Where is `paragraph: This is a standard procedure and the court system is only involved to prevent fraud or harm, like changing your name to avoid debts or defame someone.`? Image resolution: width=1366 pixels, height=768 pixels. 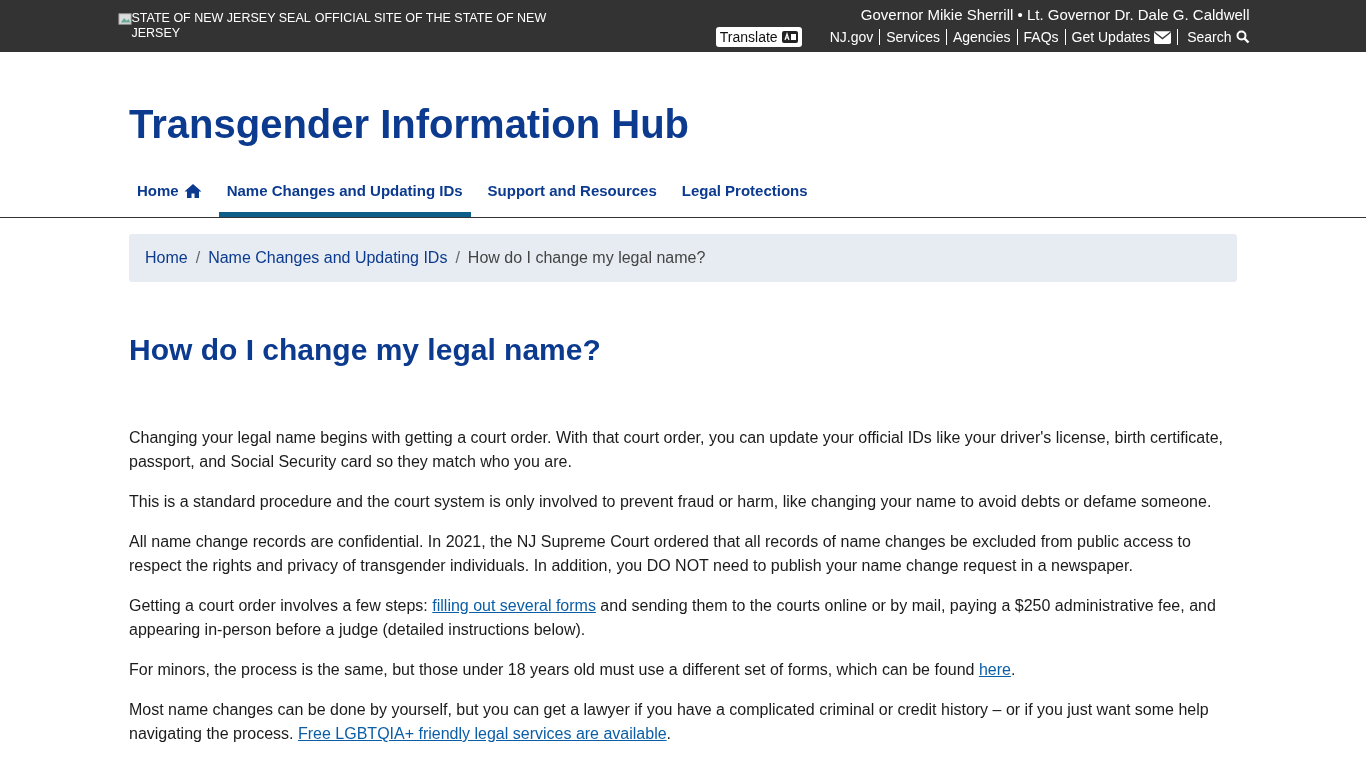
paragraph: This is a standard procedure and the court system is only involved to prevent fraud or harm, like changing your name to avoid debts or defame someone. is located at coordinates (671, 502).